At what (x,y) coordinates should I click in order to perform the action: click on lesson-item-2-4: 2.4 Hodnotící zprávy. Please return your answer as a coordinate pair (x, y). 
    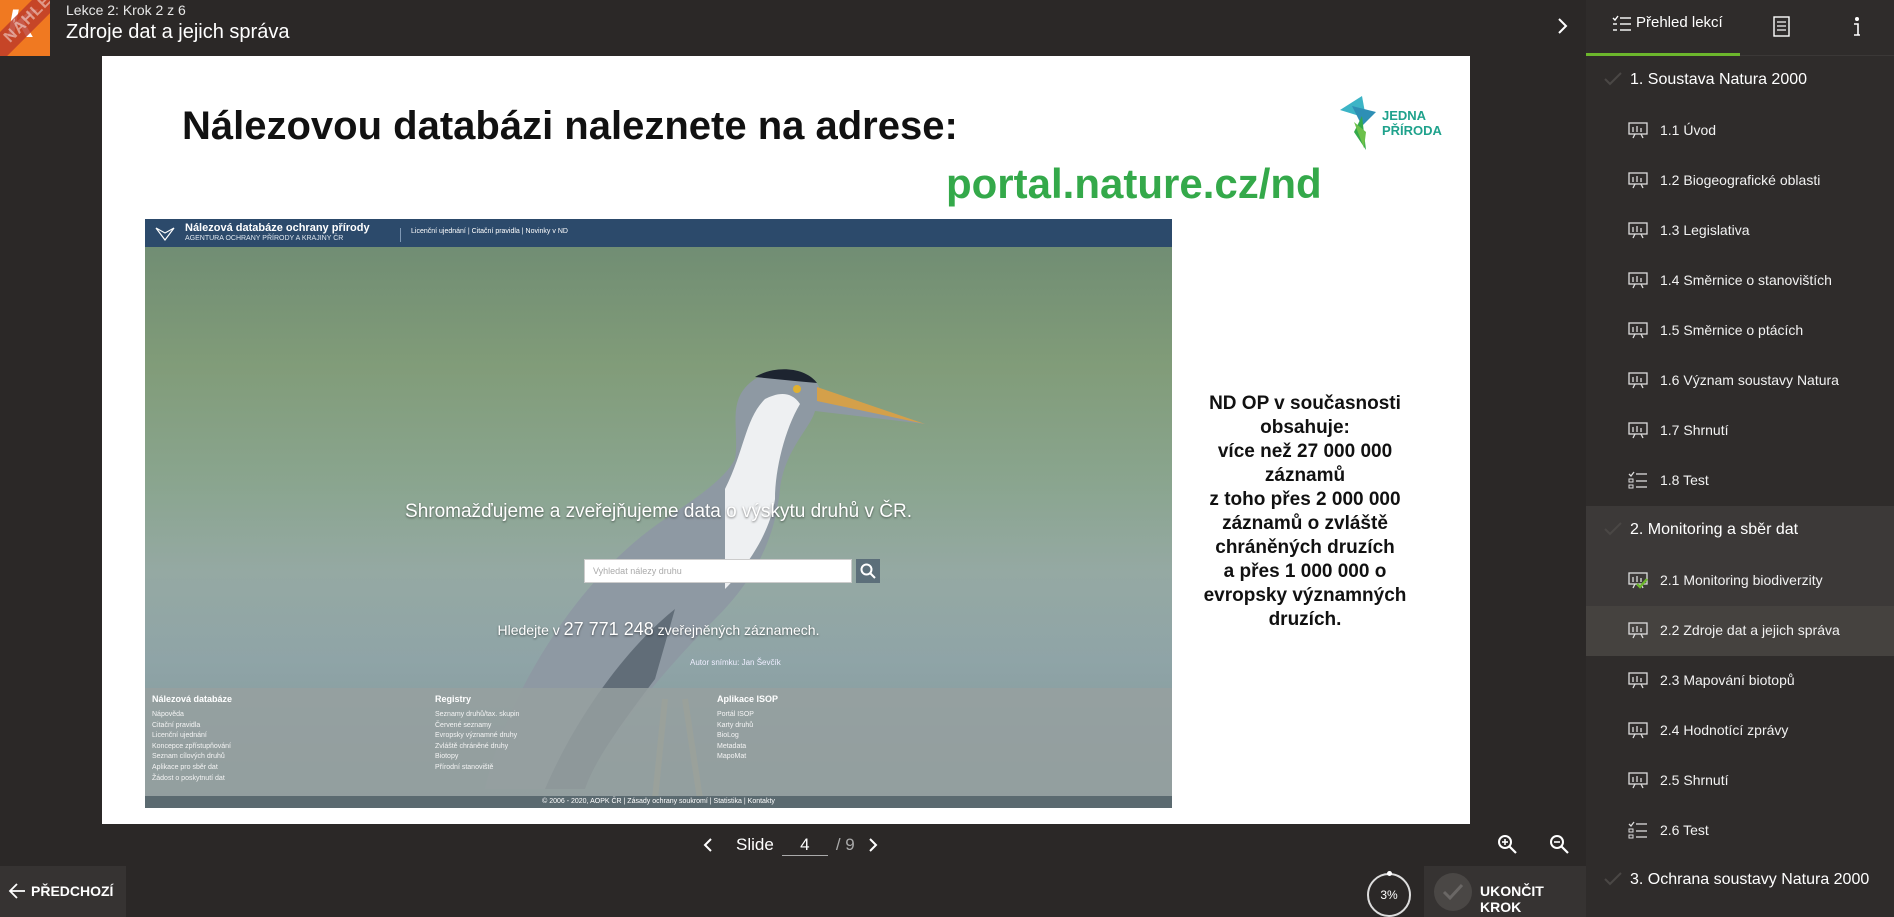
    Looking at the image, I should click on (1740, 731).